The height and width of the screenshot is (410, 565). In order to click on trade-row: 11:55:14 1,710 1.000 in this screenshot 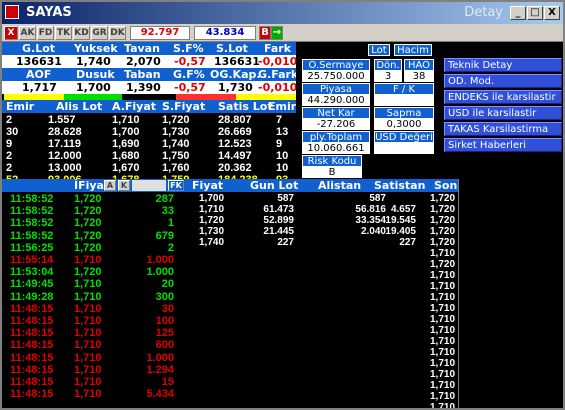, I will do `click(96, 260)`.